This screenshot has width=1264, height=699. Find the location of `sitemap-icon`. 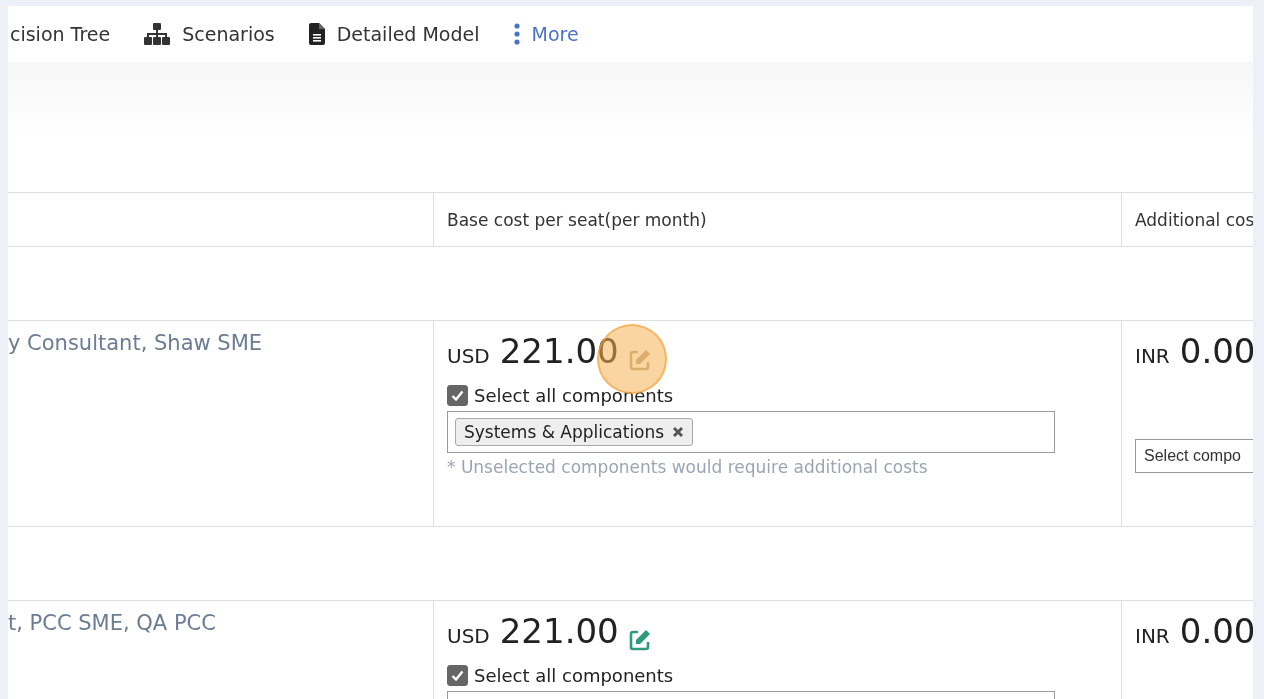

sitemap-icon is located at coordinates (157, 34).